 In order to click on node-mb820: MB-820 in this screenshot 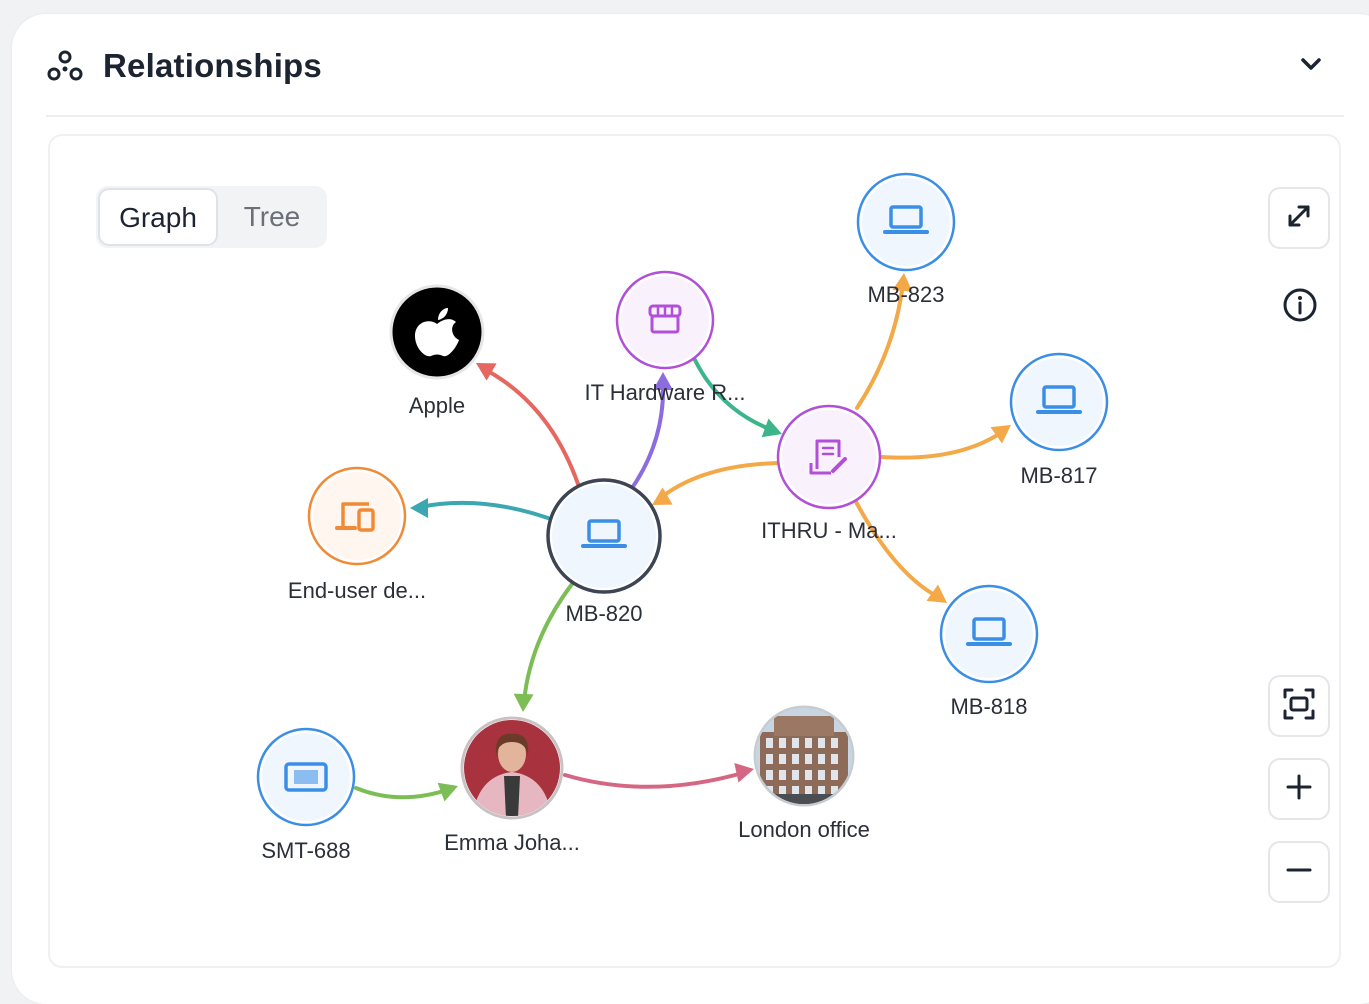, I will do `click(604, 552)`.